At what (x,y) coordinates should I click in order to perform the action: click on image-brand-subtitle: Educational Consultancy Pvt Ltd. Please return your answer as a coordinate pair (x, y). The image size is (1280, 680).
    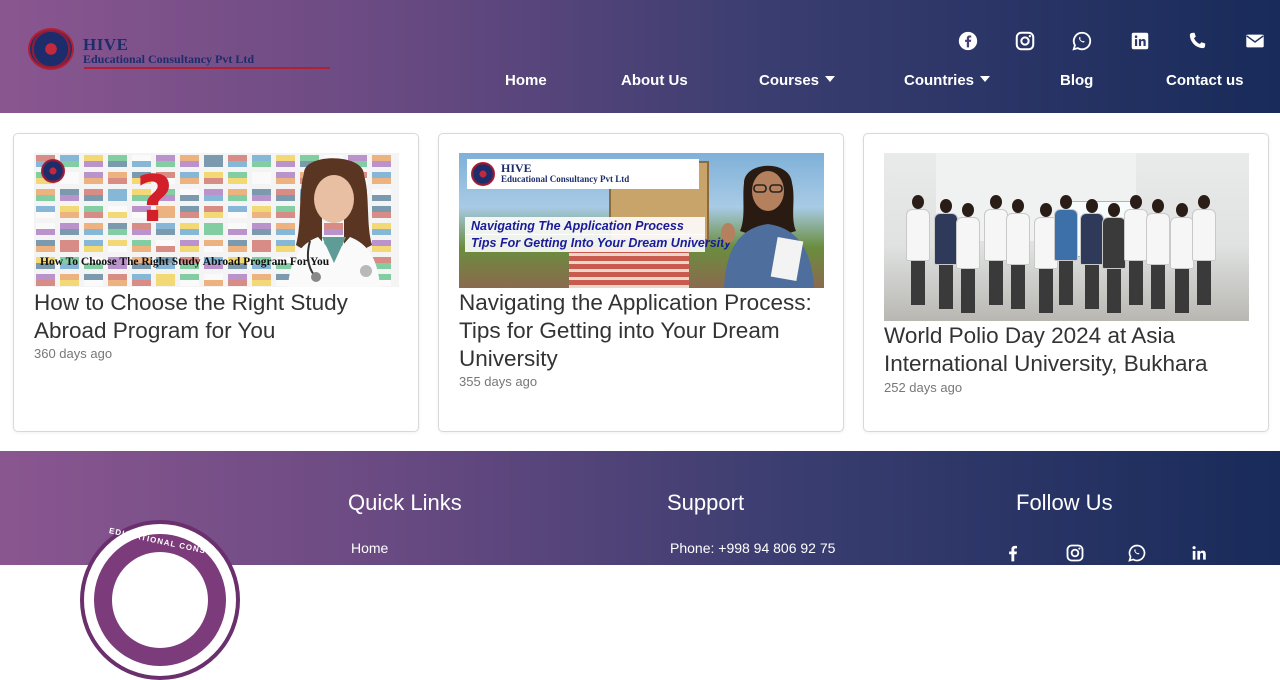
    Looking at the image, I should click on (565, 179).